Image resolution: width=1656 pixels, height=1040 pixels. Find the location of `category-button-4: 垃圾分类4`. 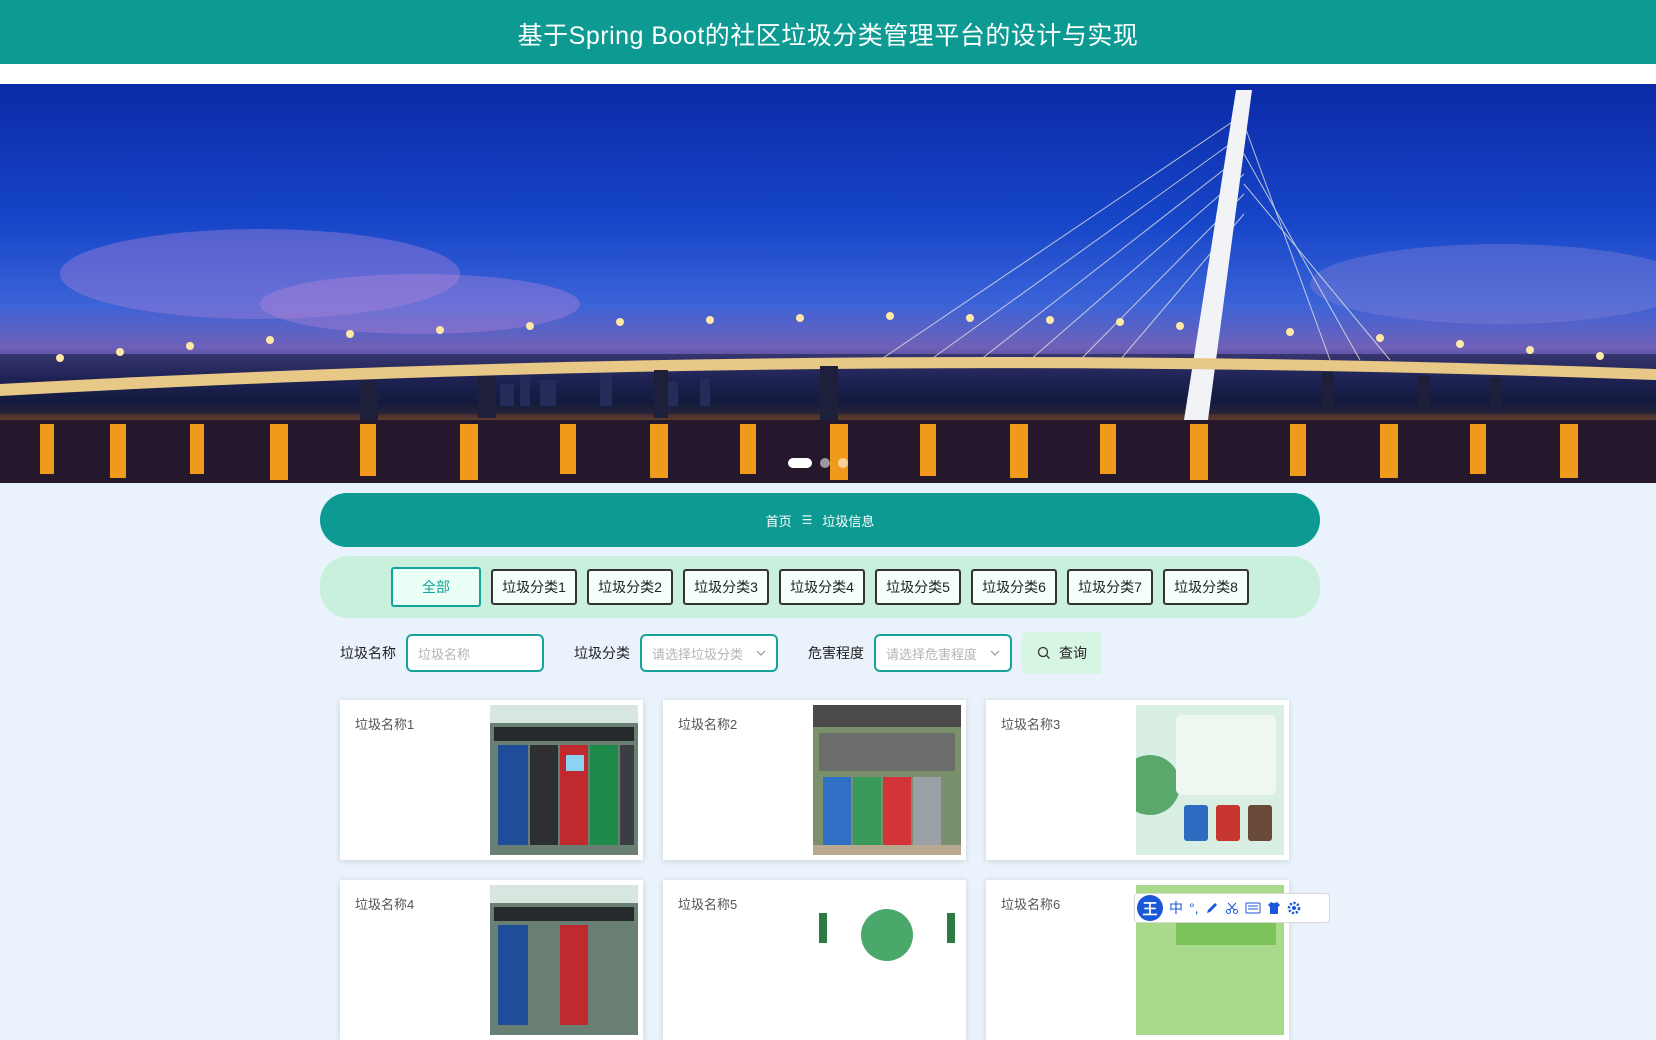

category-button-4: 垃圾分类4 is located at coordinates (822, 587).